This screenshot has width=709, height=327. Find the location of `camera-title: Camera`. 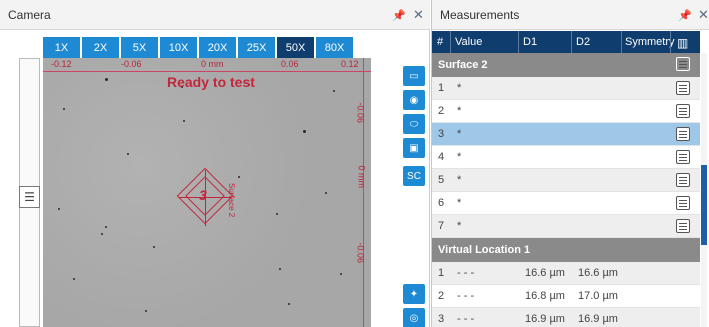

camera-title: Camera is located at coordinates (29, 15).